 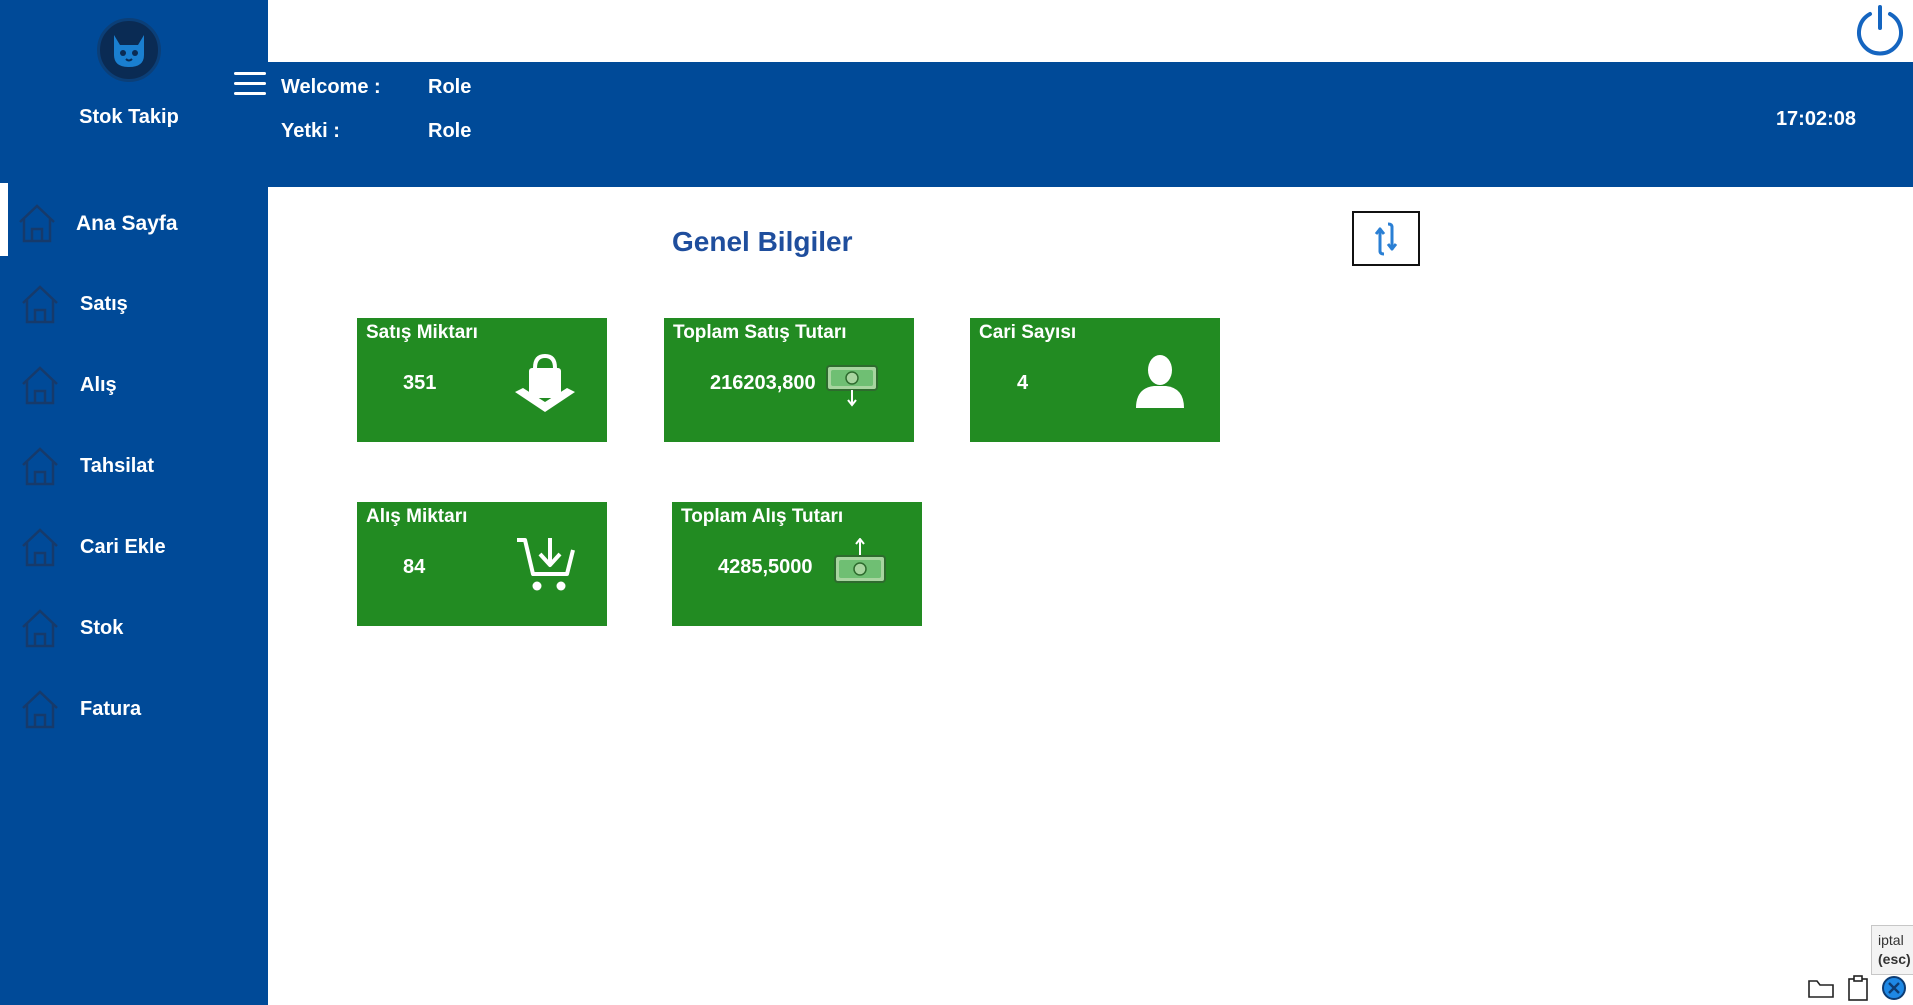 What do you see at coordinates (117, 466) in the screenshot?
I see `sidebar-item-label: Tahsilat` at bounding box center [117, 466].